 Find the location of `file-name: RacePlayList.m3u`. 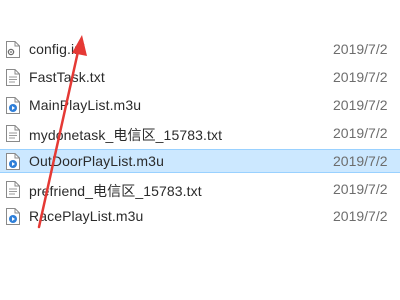

file-name: RacePlayList.m3u is located at coordinates (86, 216).